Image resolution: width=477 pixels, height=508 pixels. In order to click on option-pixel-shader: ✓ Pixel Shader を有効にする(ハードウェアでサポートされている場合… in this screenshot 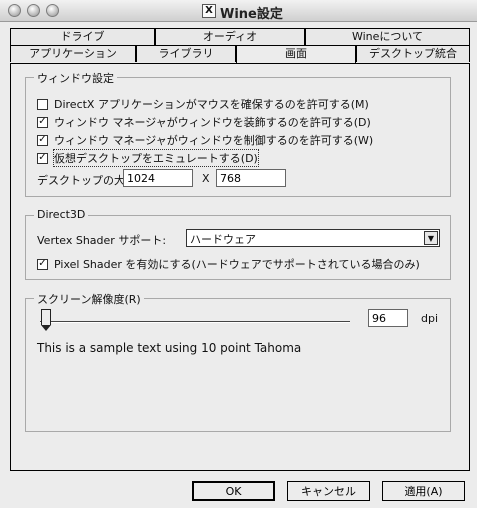, I will do `click(228, 264)`.